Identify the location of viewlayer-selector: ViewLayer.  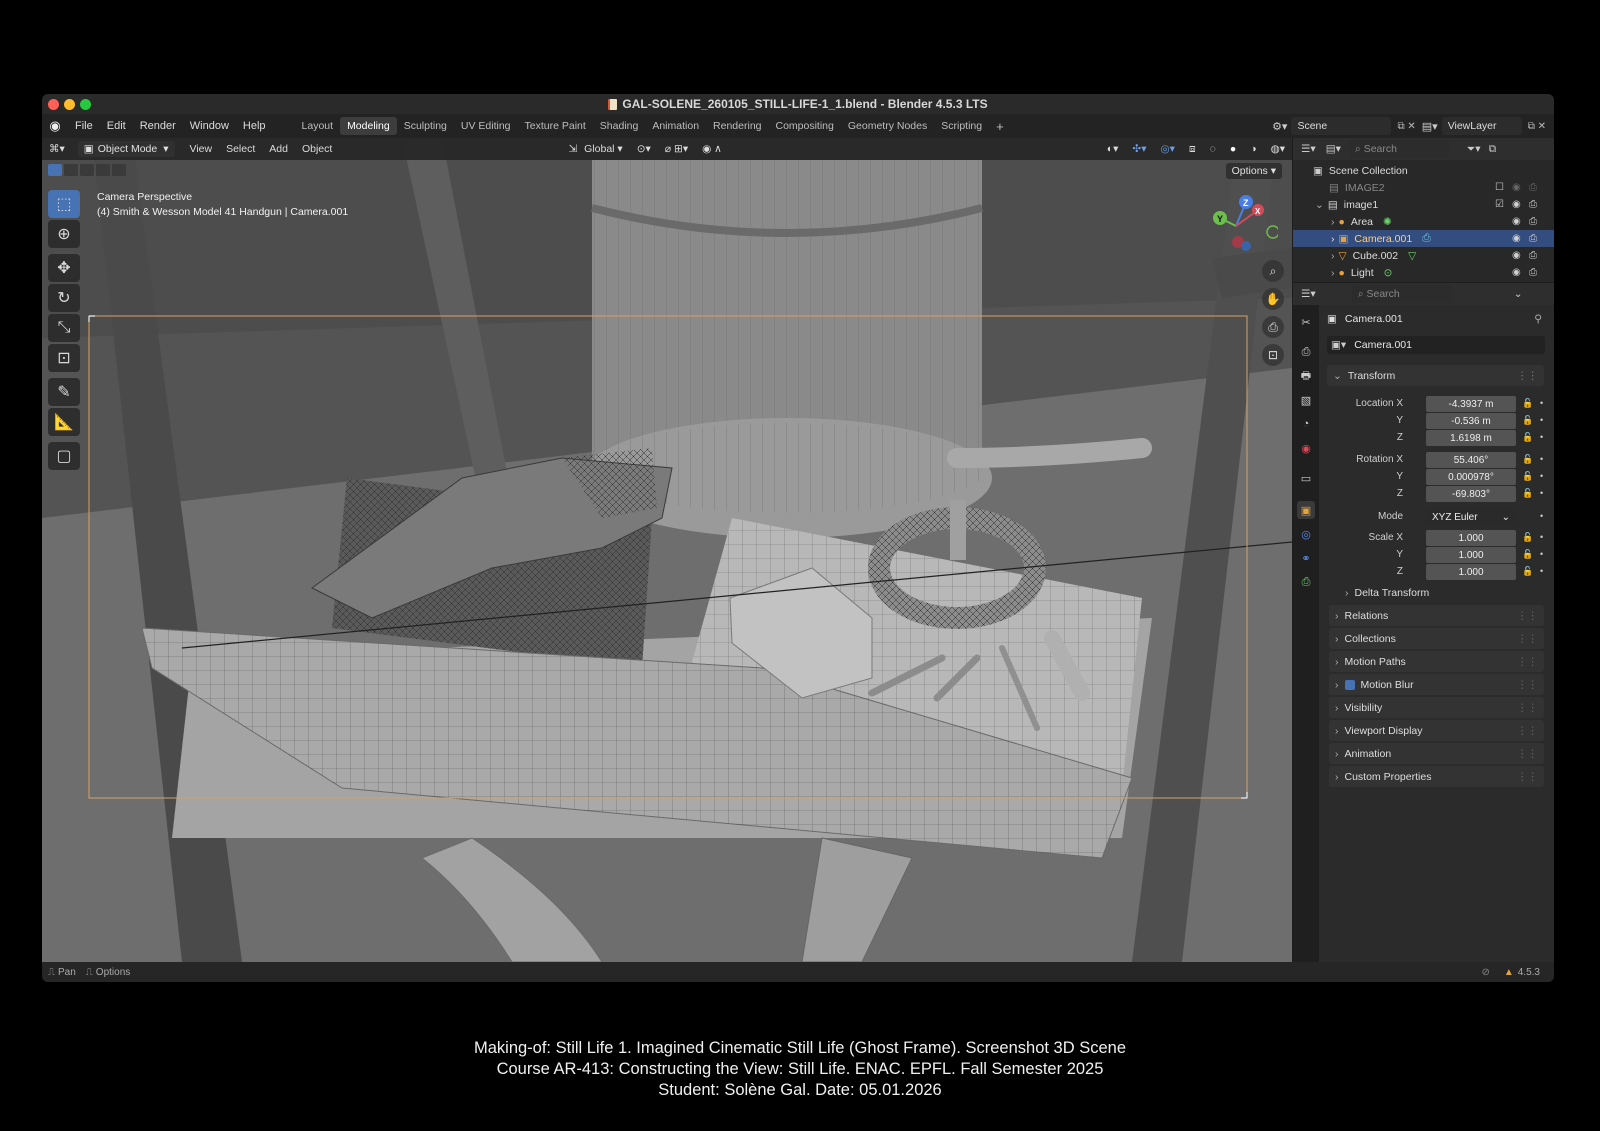
(1481, 126).